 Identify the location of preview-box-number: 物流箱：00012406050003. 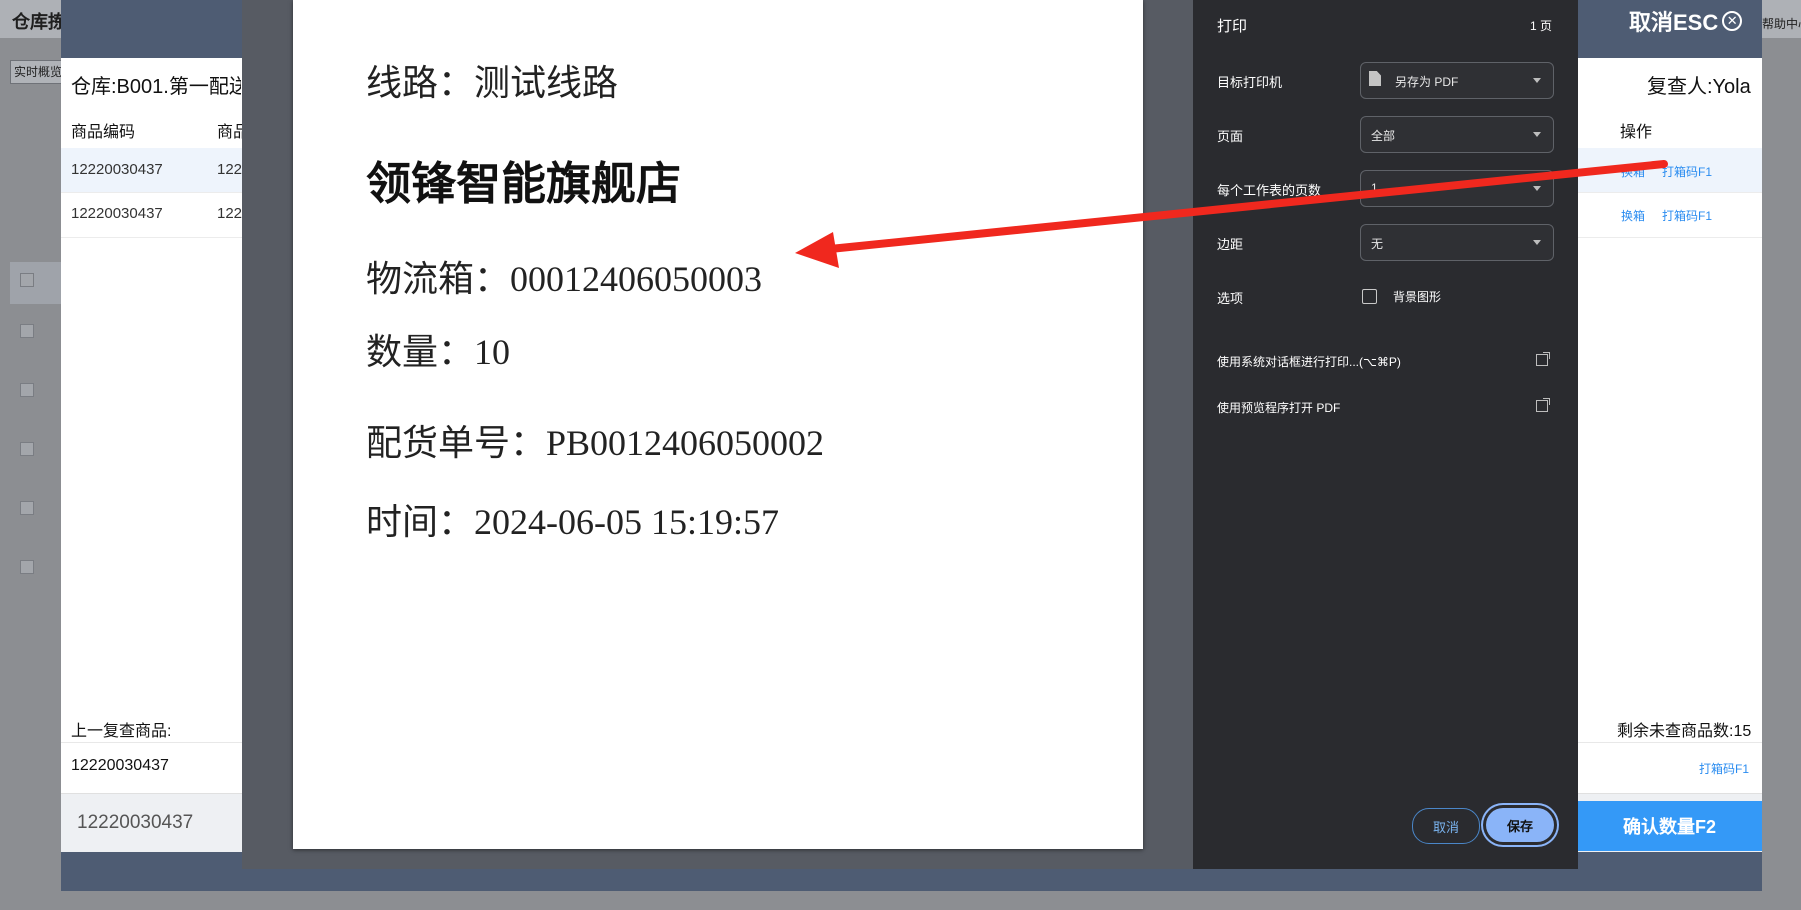
(564, 279).